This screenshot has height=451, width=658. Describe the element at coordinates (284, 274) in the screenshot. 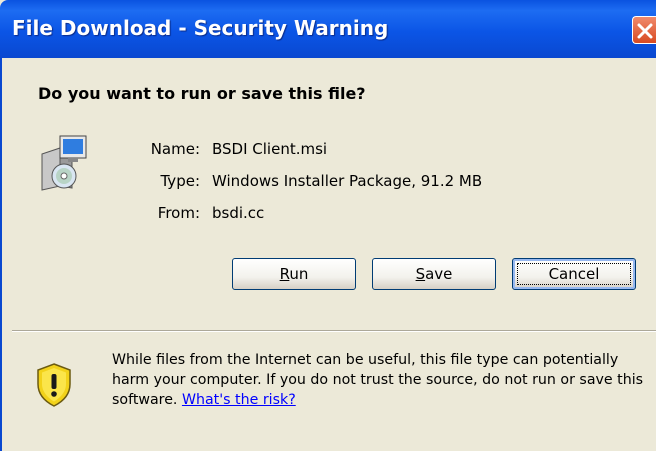

I see `run-mnemonic: R` at that location.